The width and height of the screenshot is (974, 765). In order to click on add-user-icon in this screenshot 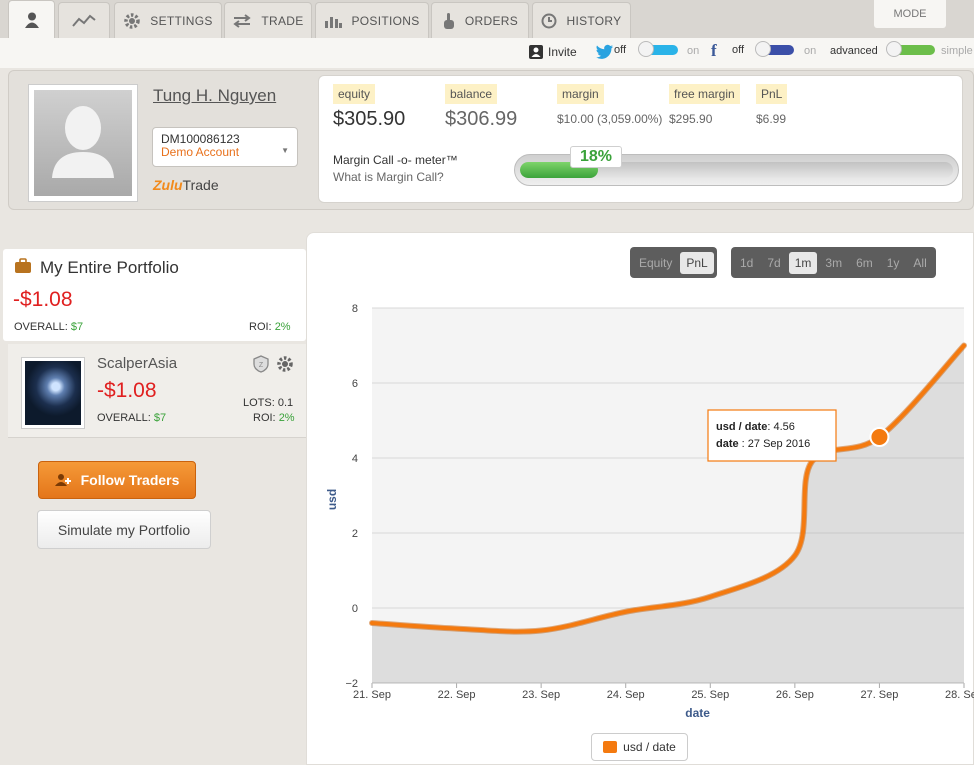, I will do `click(62, 480)`.